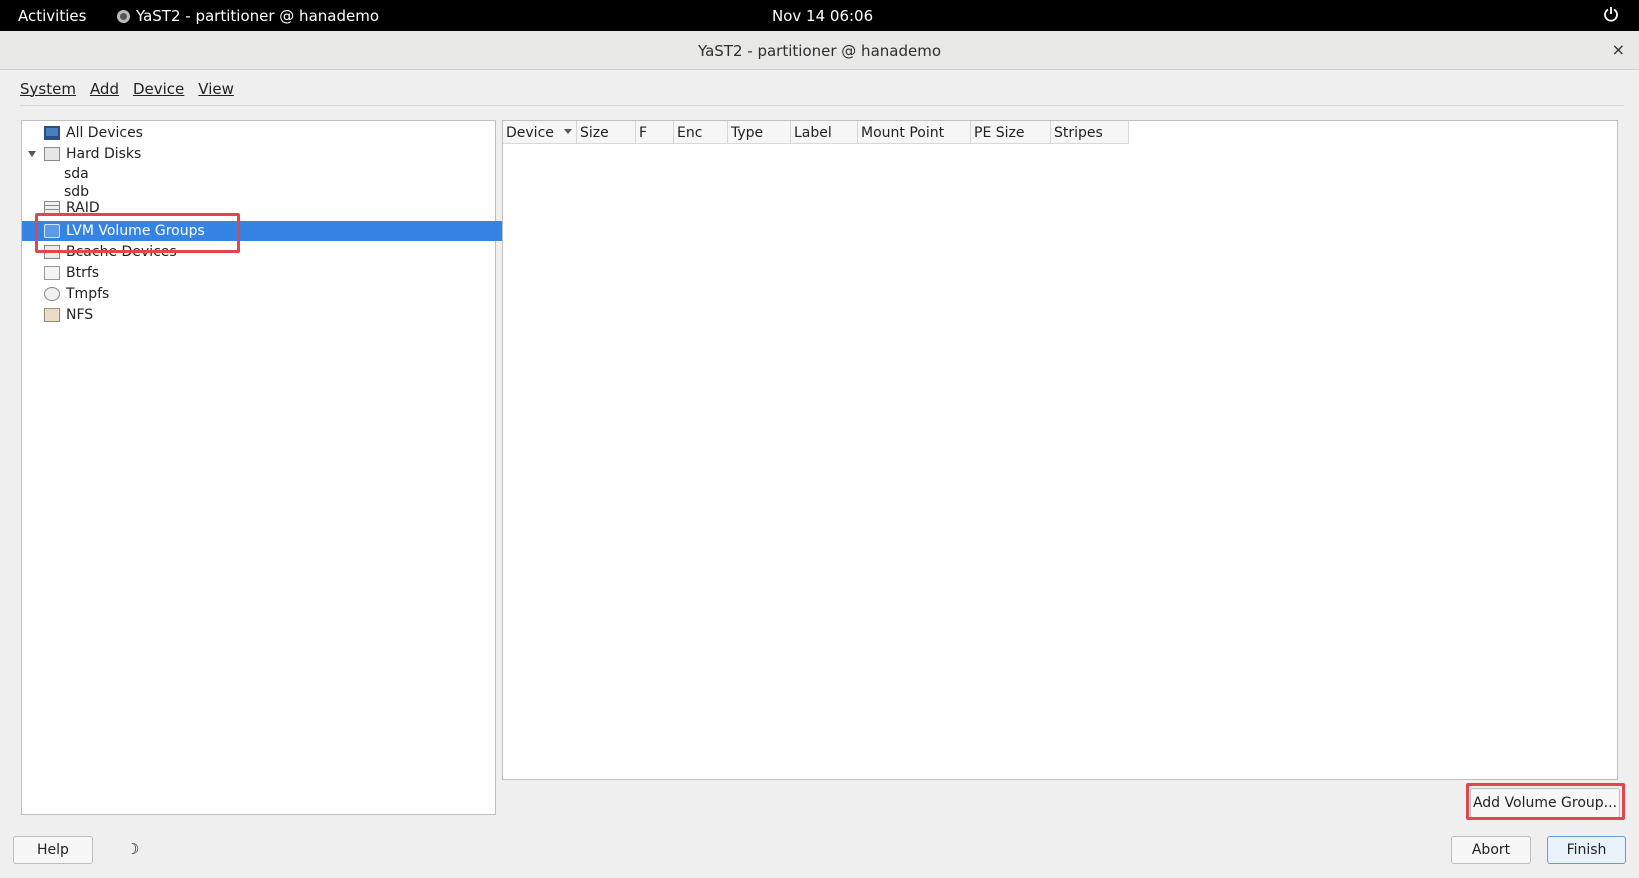 The width and height of the screenshot is (1639, 878). I want to click on clock: Nov 14 06:06, so click(822, 16).